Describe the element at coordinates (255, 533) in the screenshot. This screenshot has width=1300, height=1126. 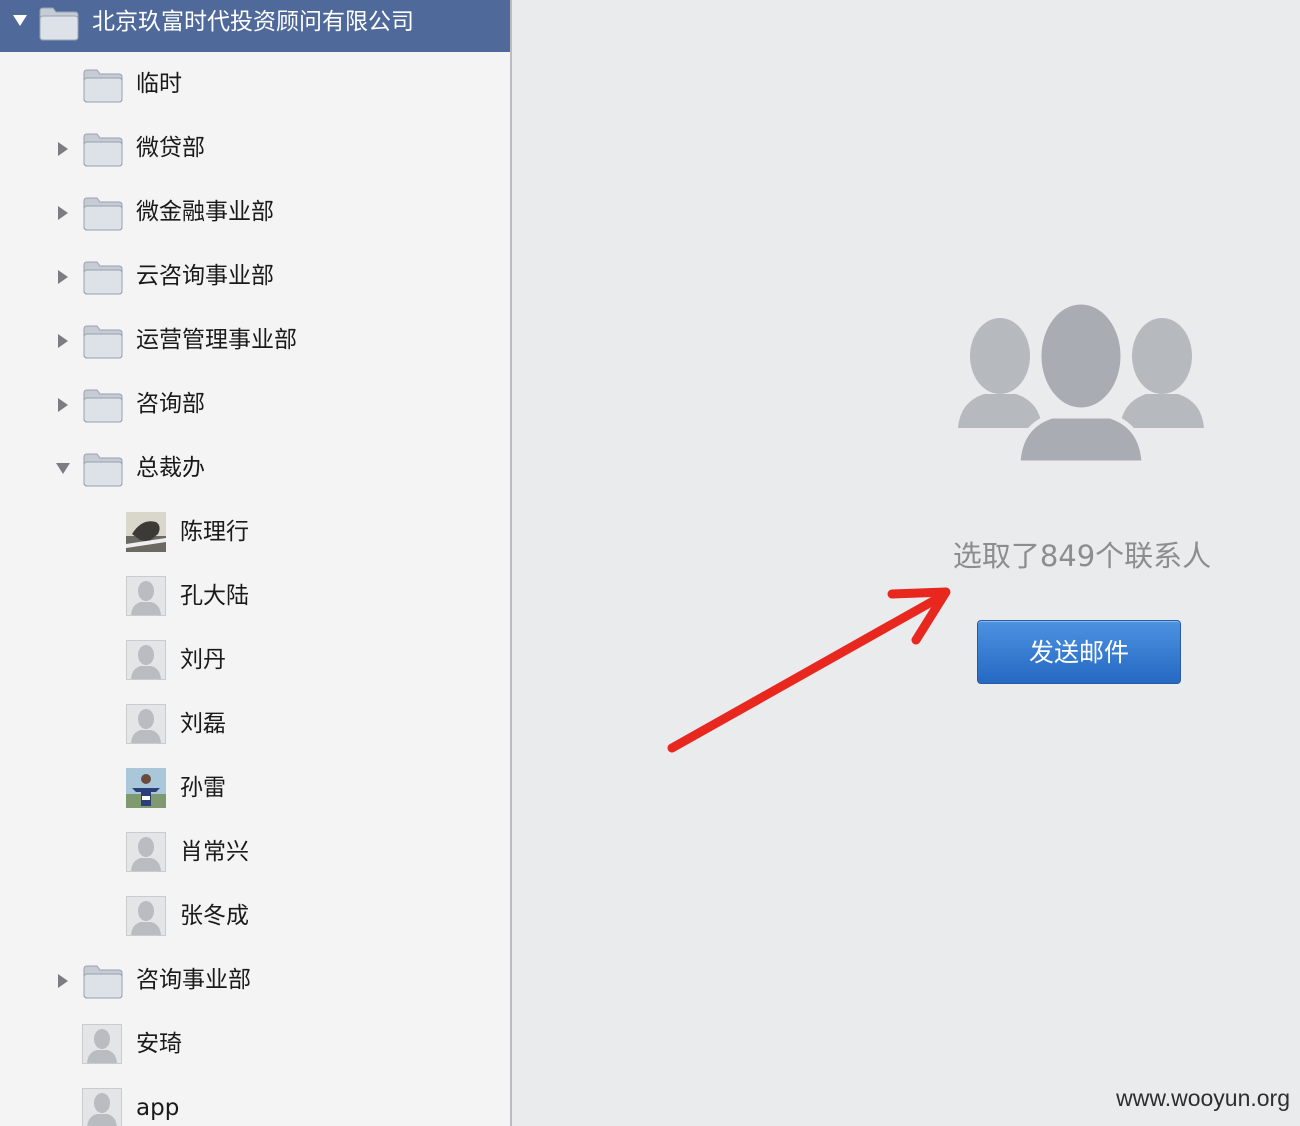
I see `tree-contact-row: 陈理行` at that location.